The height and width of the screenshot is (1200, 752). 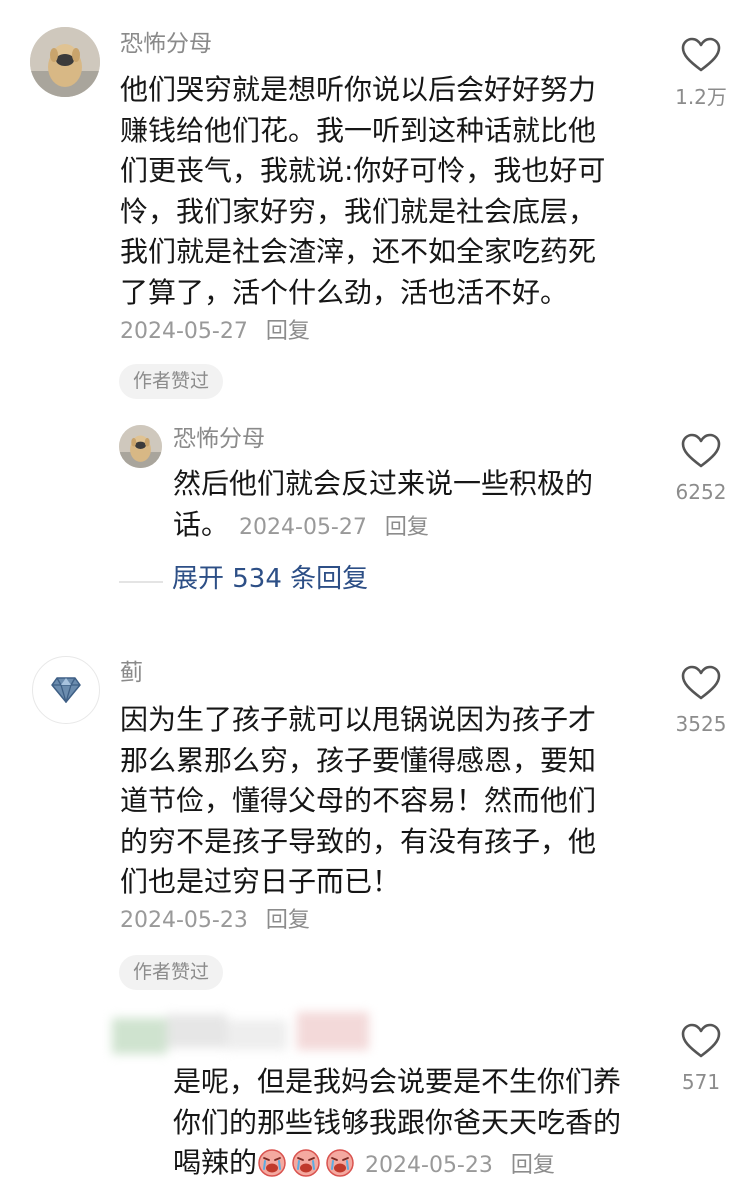 I want to click on comment-username: 蓟, so click(x=131, y=673).